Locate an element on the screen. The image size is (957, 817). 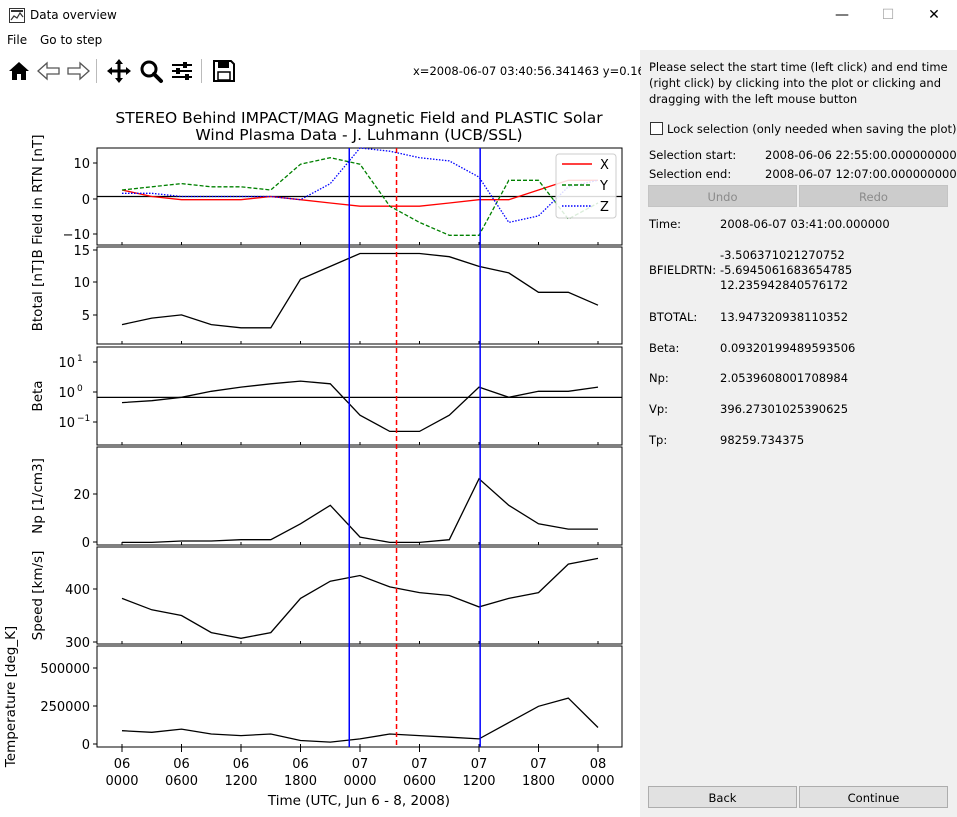
title-bar: Data overview — ☐ ✕ is located at coordinates (478, 15).